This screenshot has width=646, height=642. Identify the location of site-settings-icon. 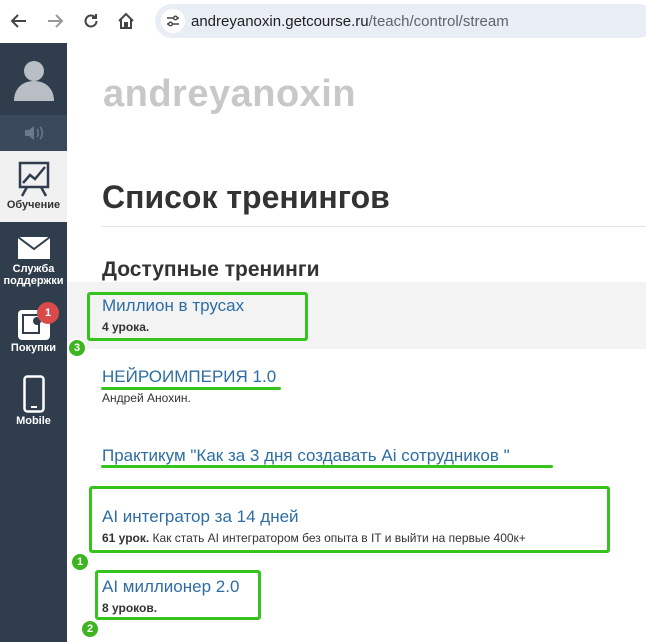
(173, 21).